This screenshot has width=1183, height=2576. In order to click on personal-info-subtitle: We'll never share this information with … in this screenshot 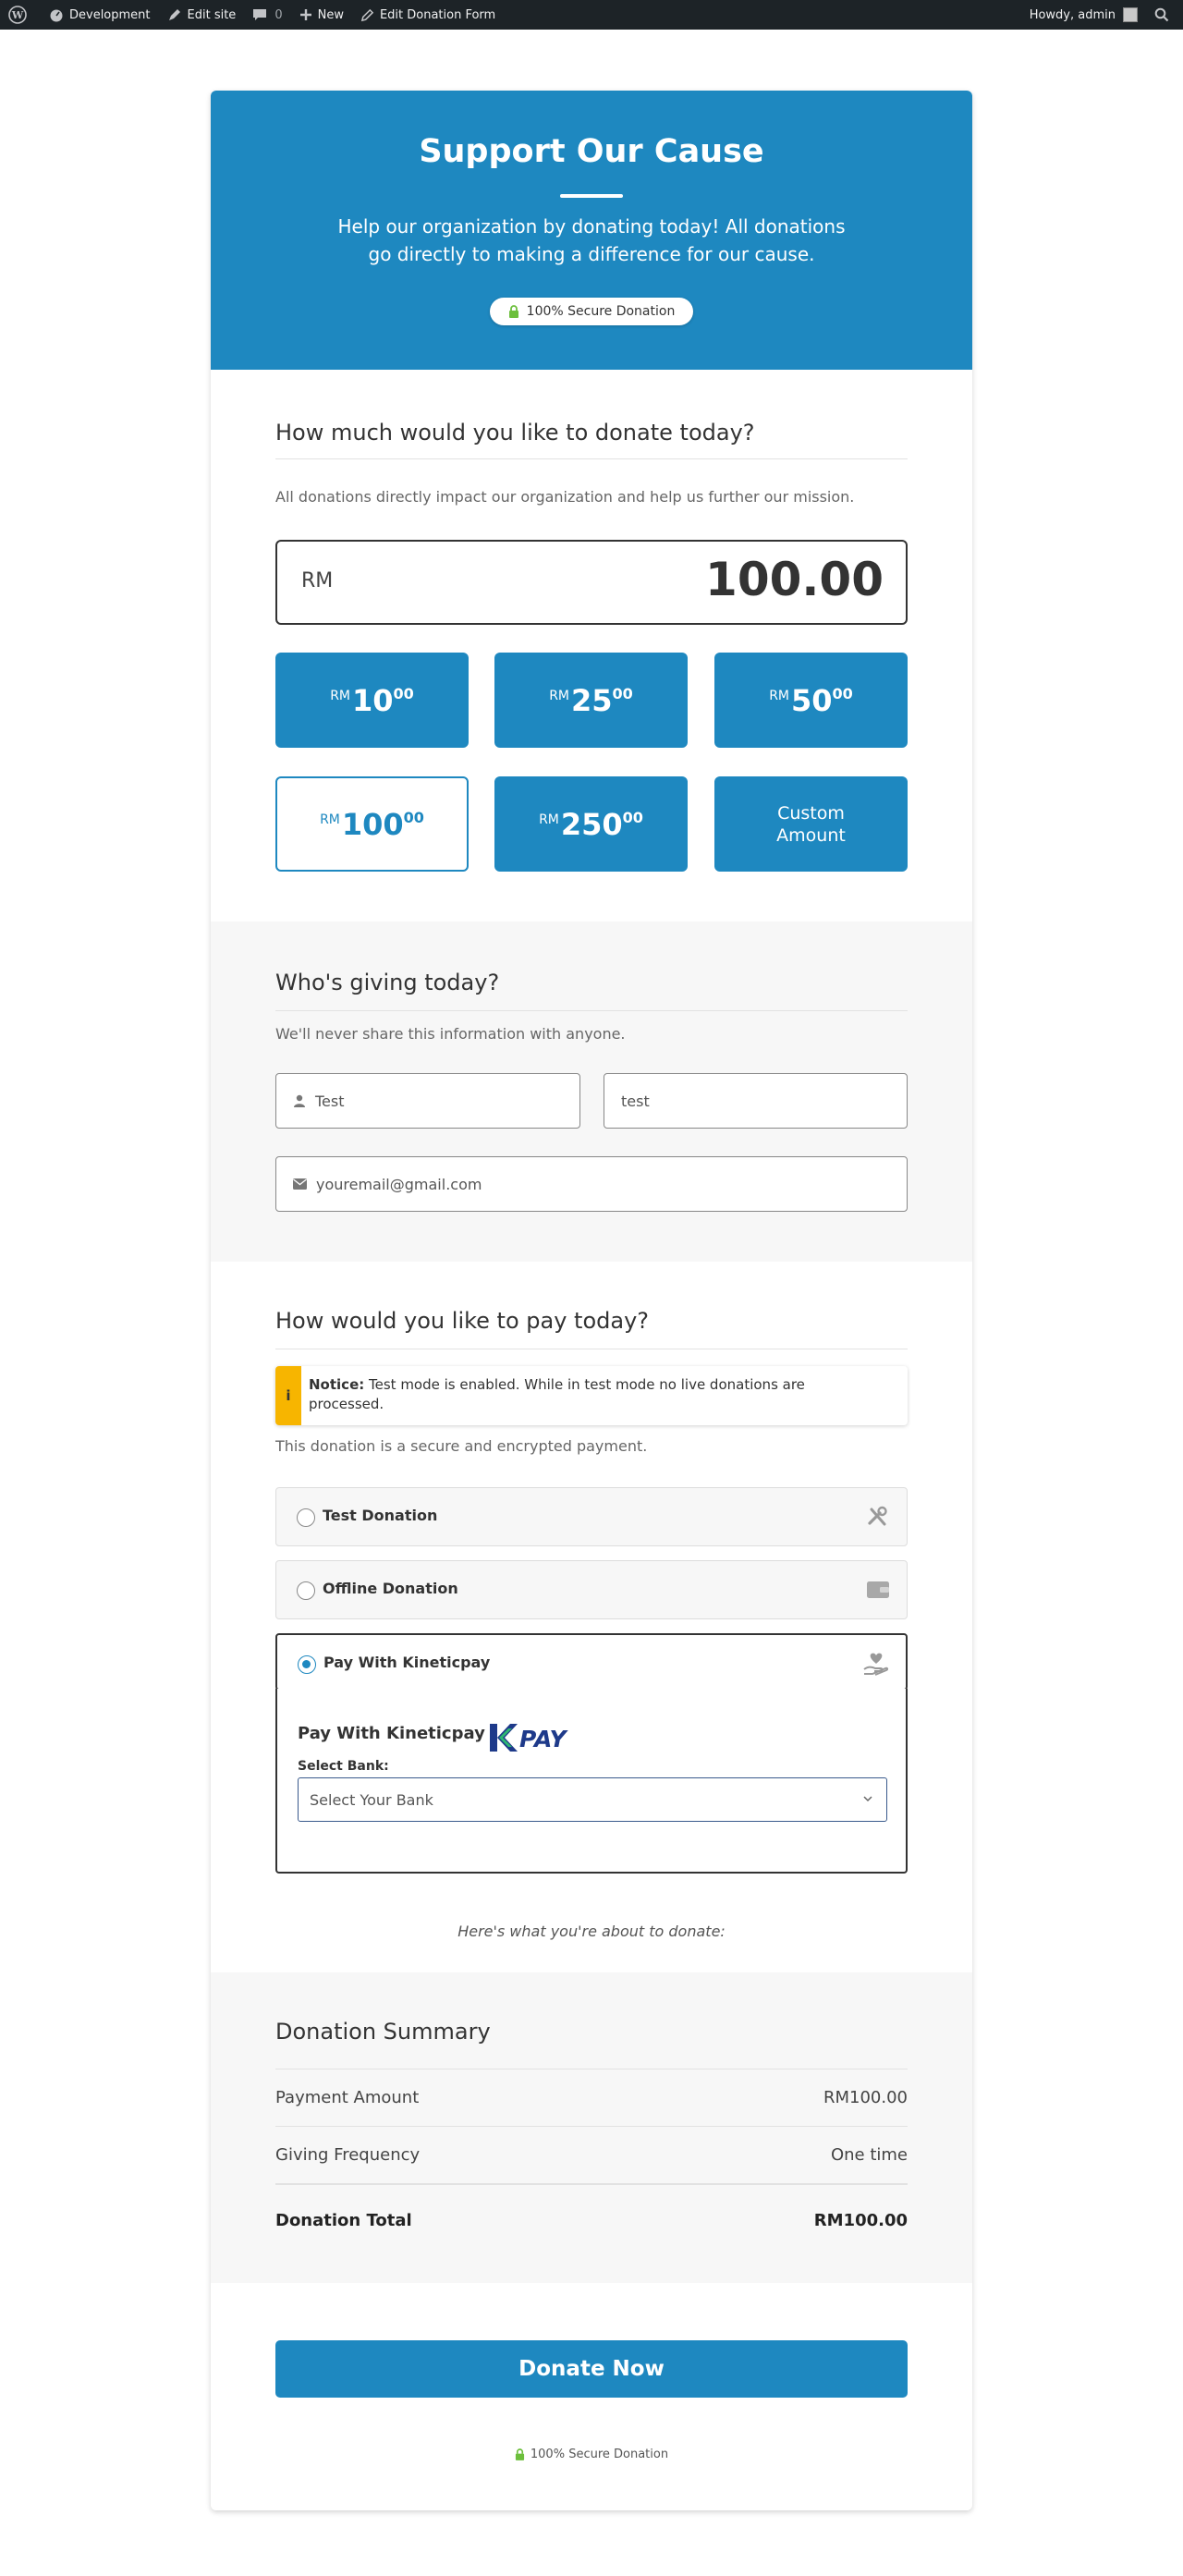, I will do `click(451, 1034)`.